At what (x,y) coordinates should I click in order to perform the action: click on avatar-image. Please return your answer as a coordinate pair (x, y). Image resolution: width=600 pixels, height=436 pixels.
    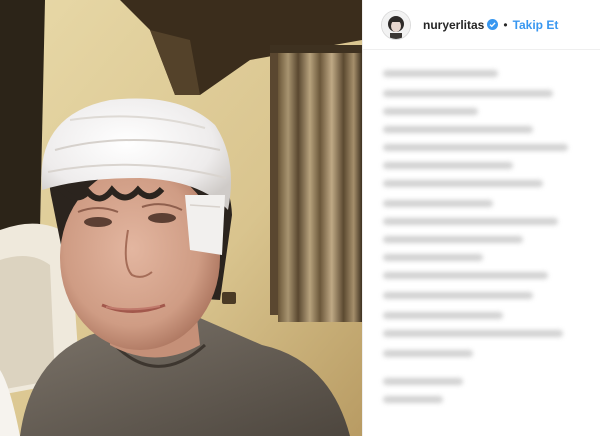
    Looking at the image, I should click on (396, 24).